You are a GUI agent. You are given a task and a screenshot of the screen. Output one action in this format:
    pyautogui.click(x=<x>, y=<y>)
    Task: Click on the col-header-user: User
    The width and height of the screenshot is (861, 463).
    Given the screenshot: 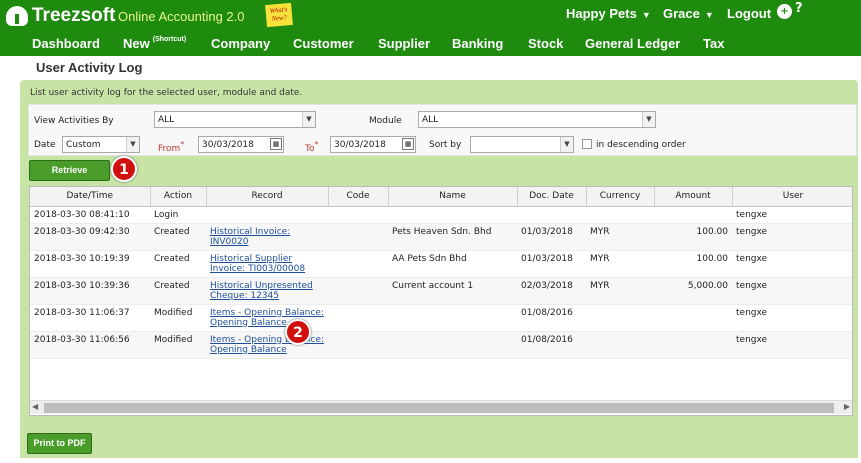 What is the action you would take?
    pyautogui.click(x=792, y=197)
    